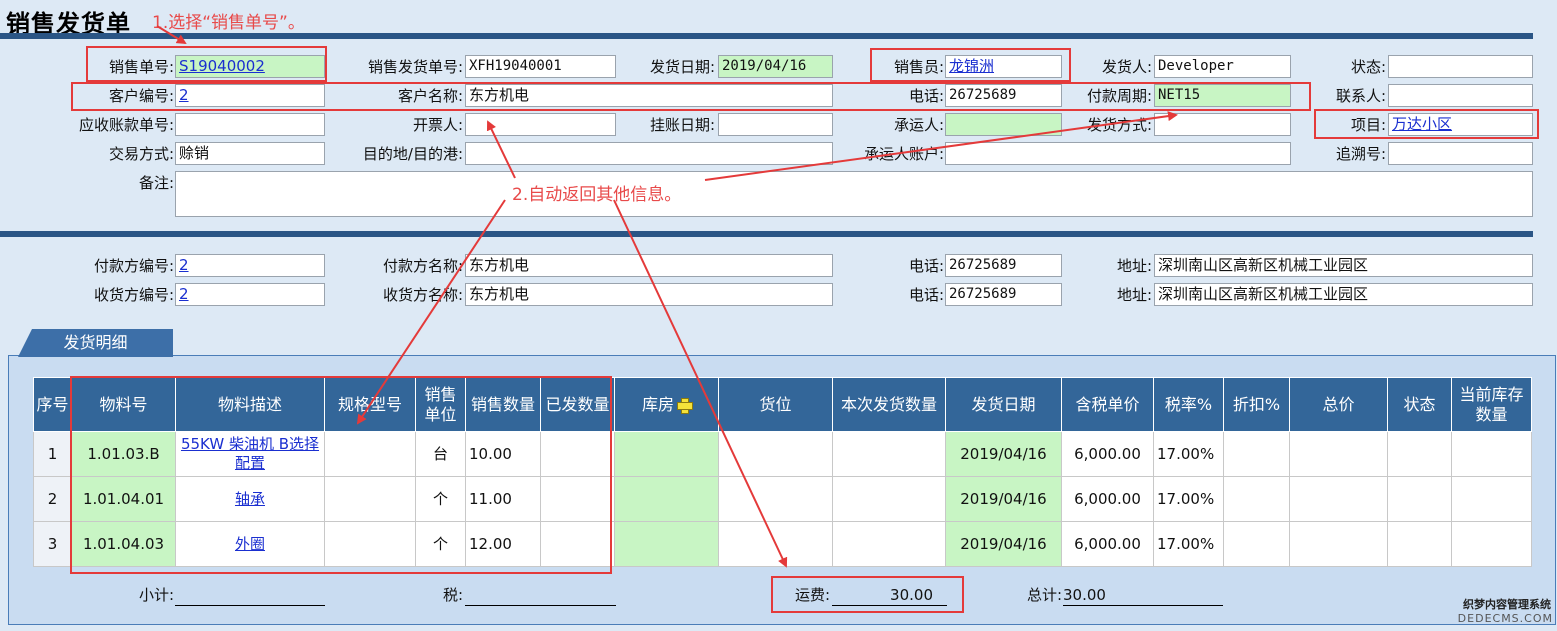  Describe the element at coordinates (250, 595) in the screenshot. I see `subtotal-value` at that location.